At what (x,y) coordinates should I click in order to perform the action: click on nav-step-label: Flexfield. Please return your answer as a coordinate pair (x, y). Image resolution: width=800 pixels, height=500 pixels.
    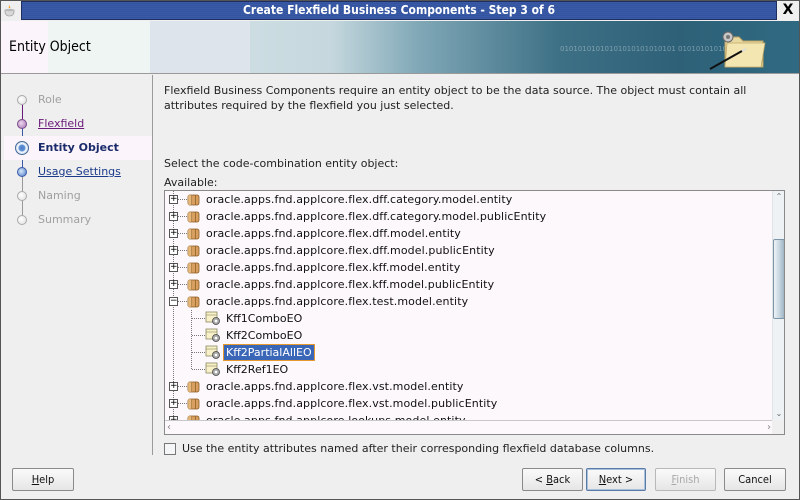
    Looking at the image, I should click on (61, 123).